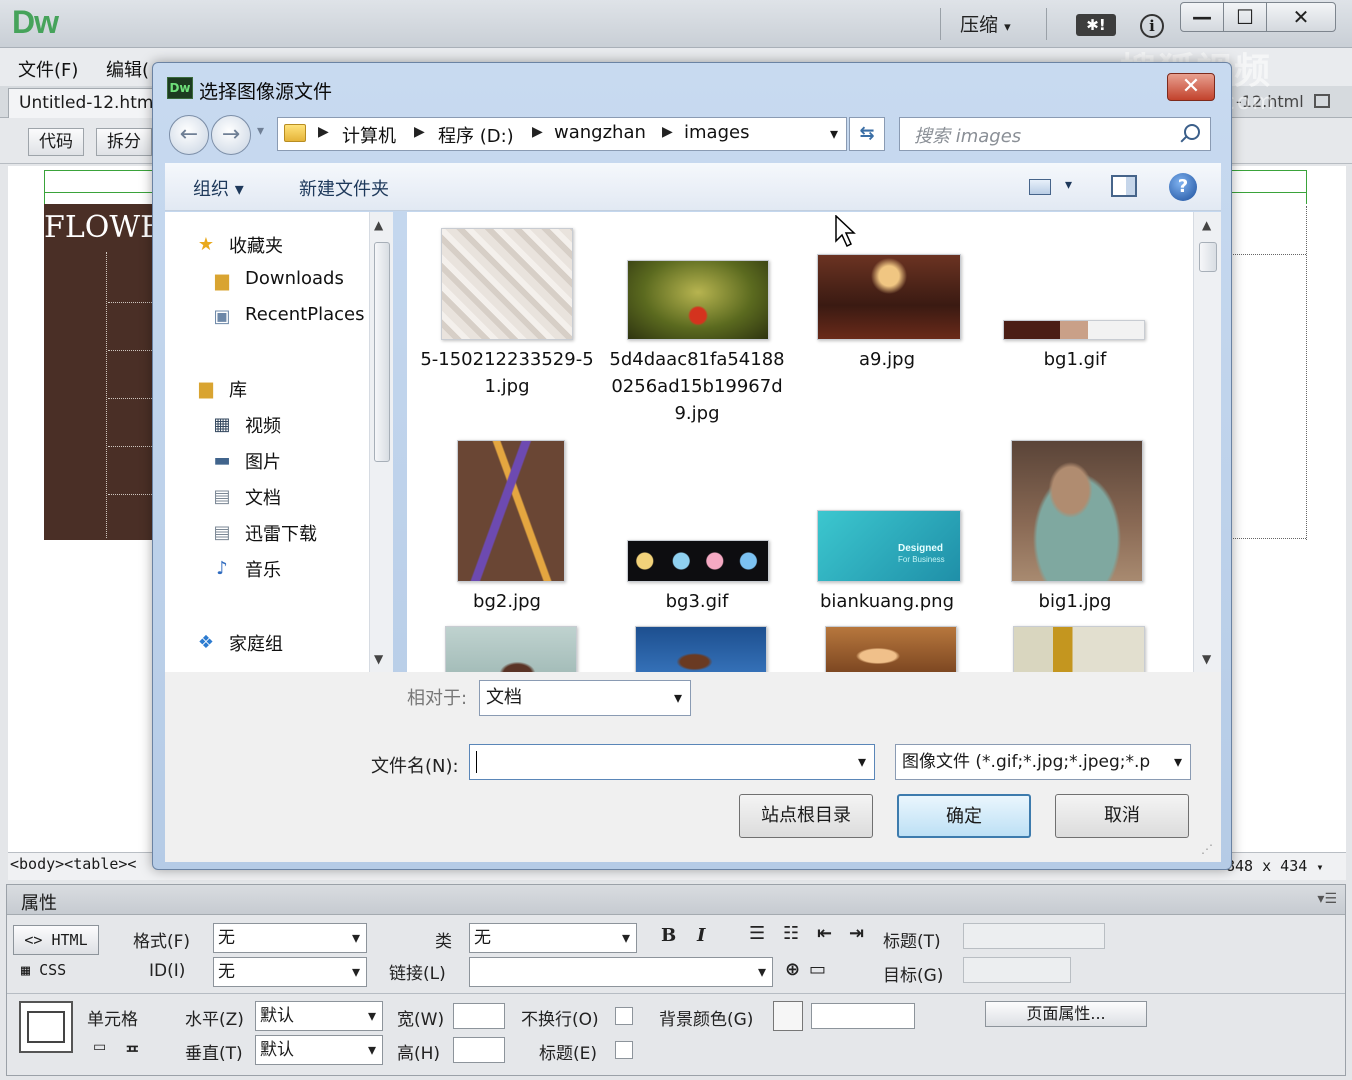 This screenshot has height=1080, width=1352. Describe the element at coordinates (319, 1016) in the screenshot. I see `horizontal-select: 默认` at that location.